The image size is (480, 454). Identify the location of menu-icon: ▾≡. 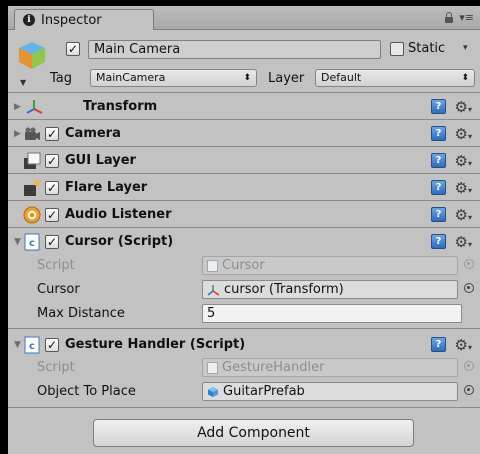
(466, 17).